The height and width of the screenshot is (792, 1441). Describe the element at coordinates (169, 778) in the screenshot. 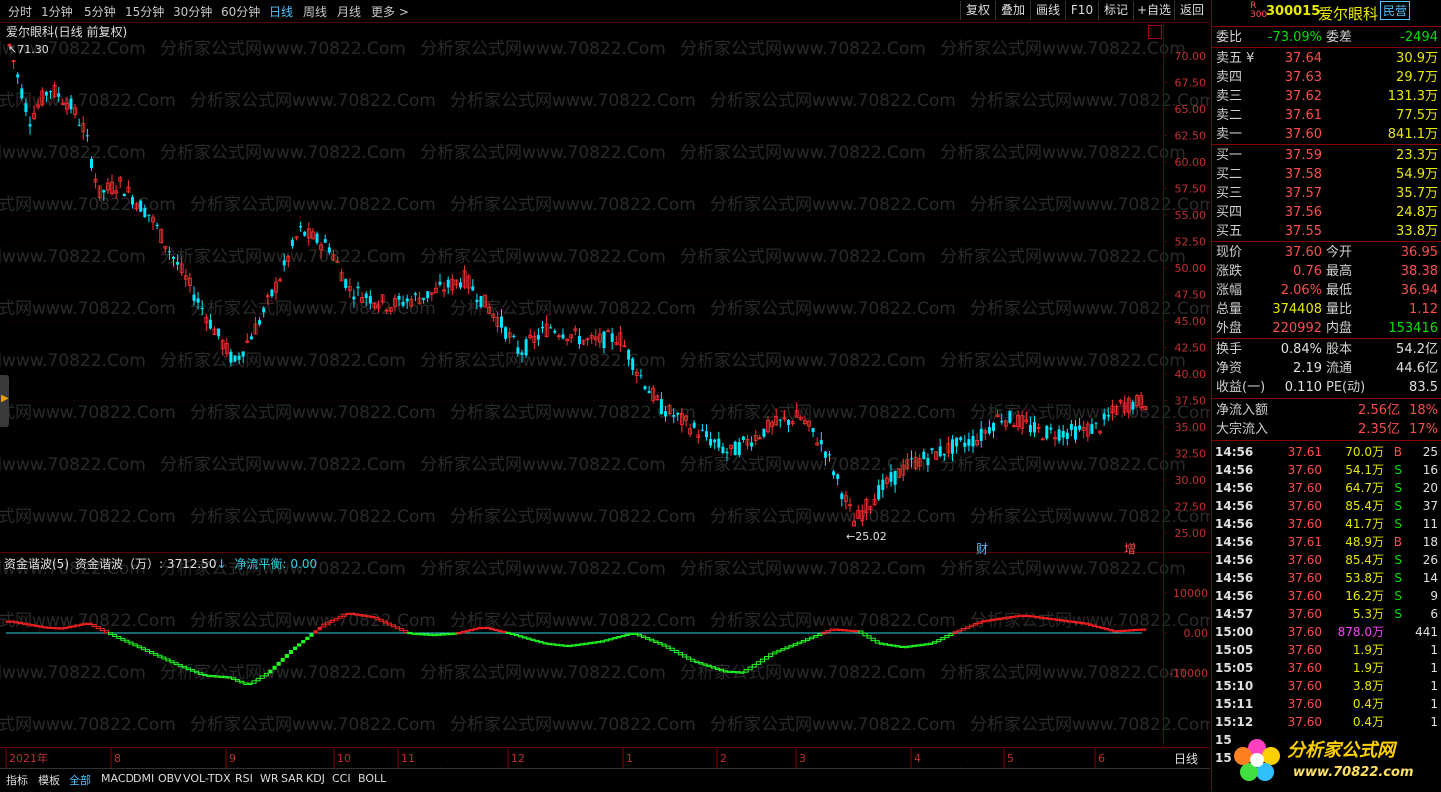

I see `tab-obv: OBV` at that location.